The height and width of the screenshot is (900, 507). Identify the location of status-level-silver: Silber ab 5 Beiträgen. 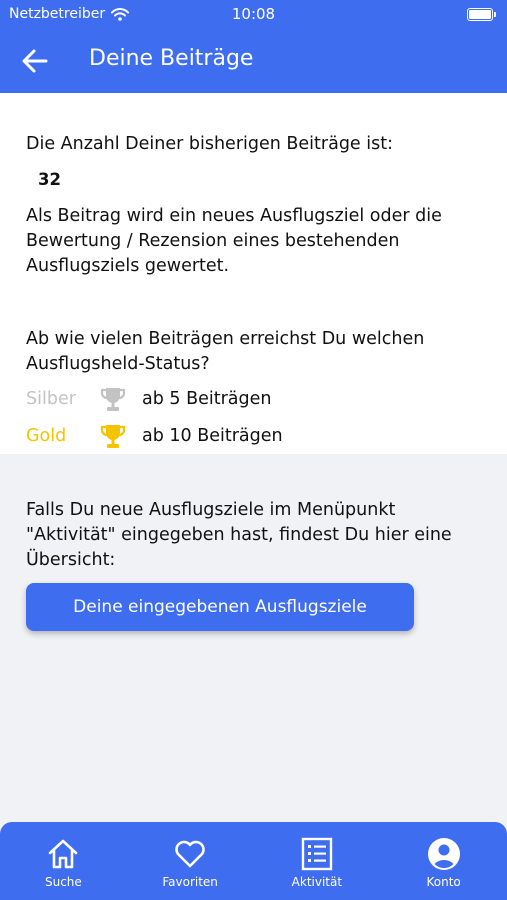
(148, 399).